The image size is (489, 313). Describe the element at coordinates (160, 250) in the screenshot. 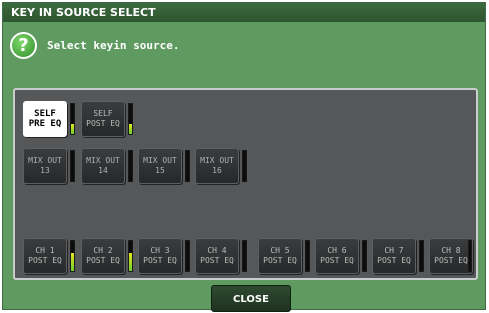

I see `source-button-line1: CH 3` at that location.